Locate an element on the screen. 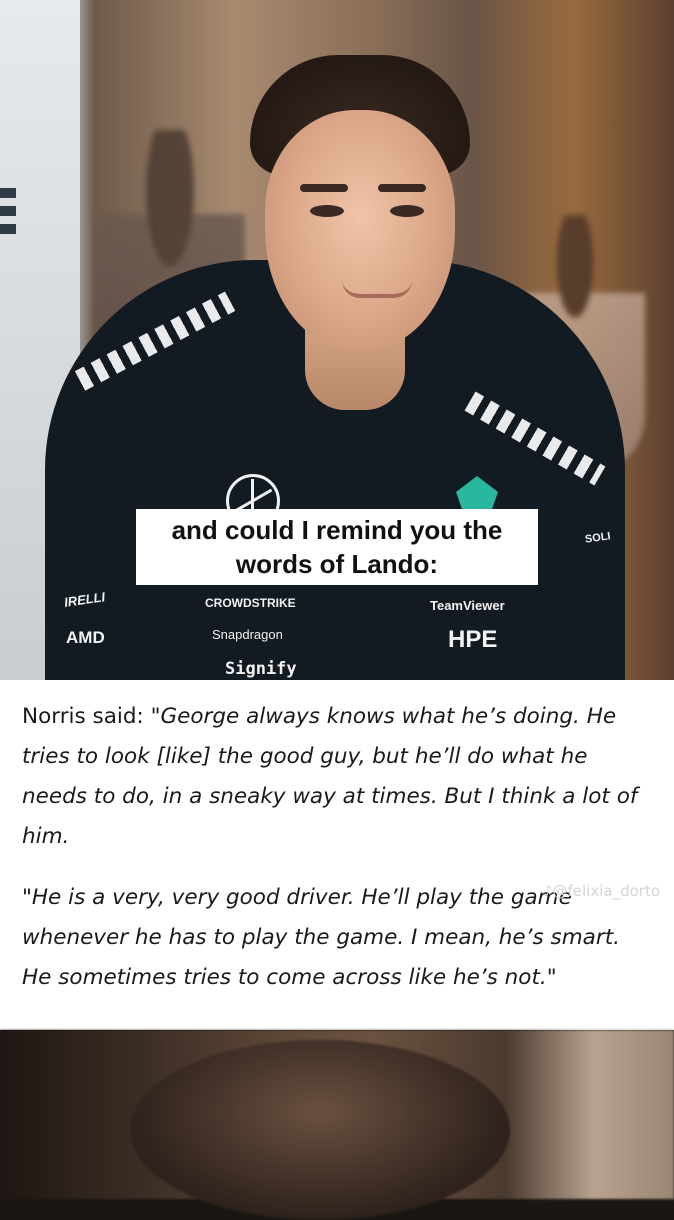 This screenshot has height=1220, width=674. face is located at coordinates (360, 230).